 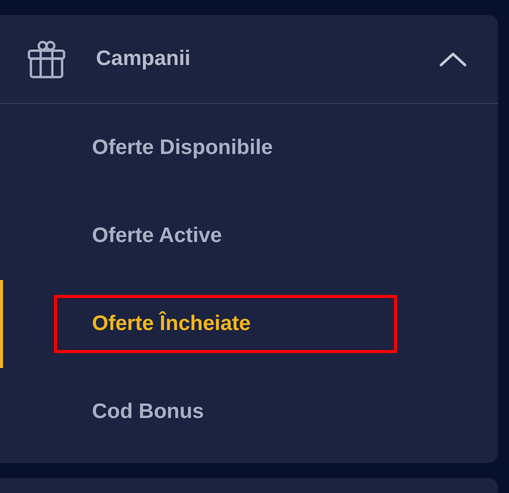 What do you see at coordinates (453, 59) in the screenshot?
I see `chevron-up-icon` at bounding box center [453, 59].